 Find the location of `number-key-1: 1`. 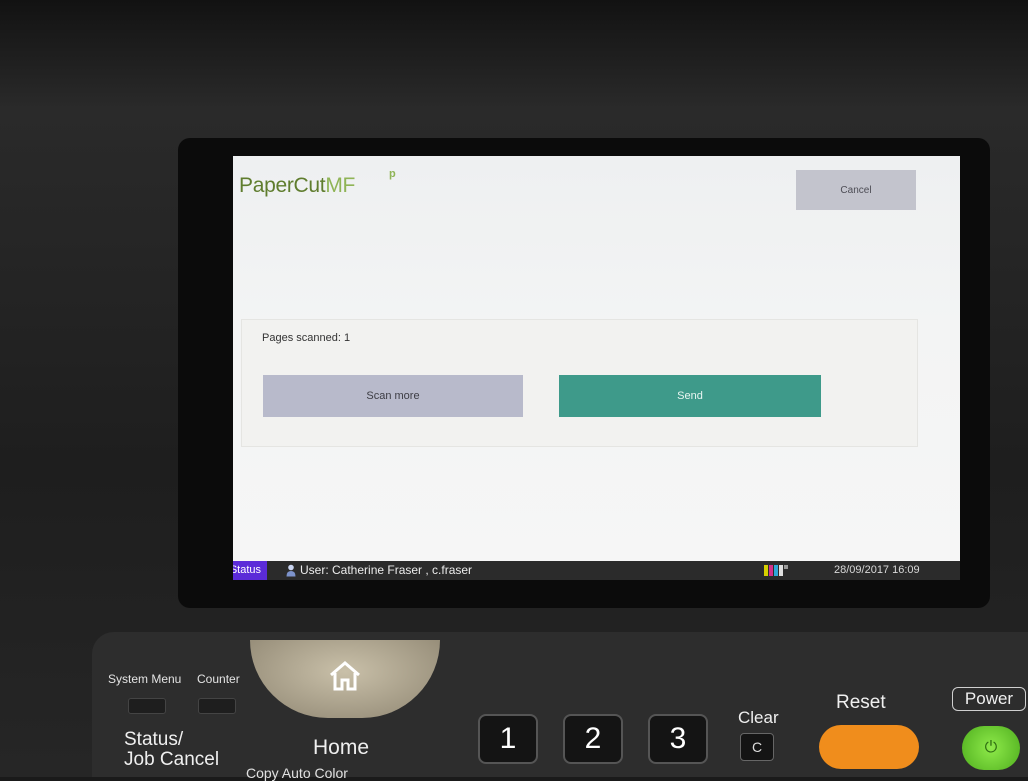

number-key-1: 1 is located at coordinates (508, 739).